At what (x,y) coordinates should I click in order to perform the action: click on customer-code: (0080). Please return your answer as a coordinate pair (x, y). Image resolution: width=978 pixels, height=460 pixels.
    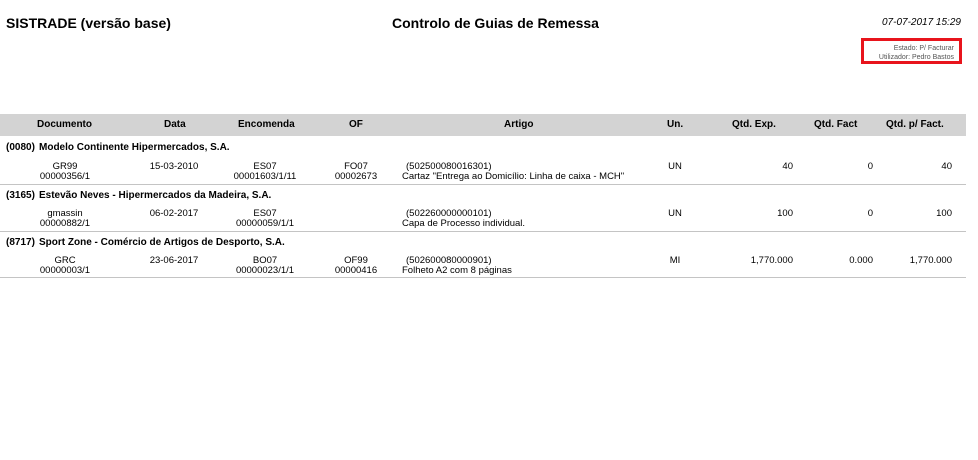
    Looking at the image, I should click on (20, 147).